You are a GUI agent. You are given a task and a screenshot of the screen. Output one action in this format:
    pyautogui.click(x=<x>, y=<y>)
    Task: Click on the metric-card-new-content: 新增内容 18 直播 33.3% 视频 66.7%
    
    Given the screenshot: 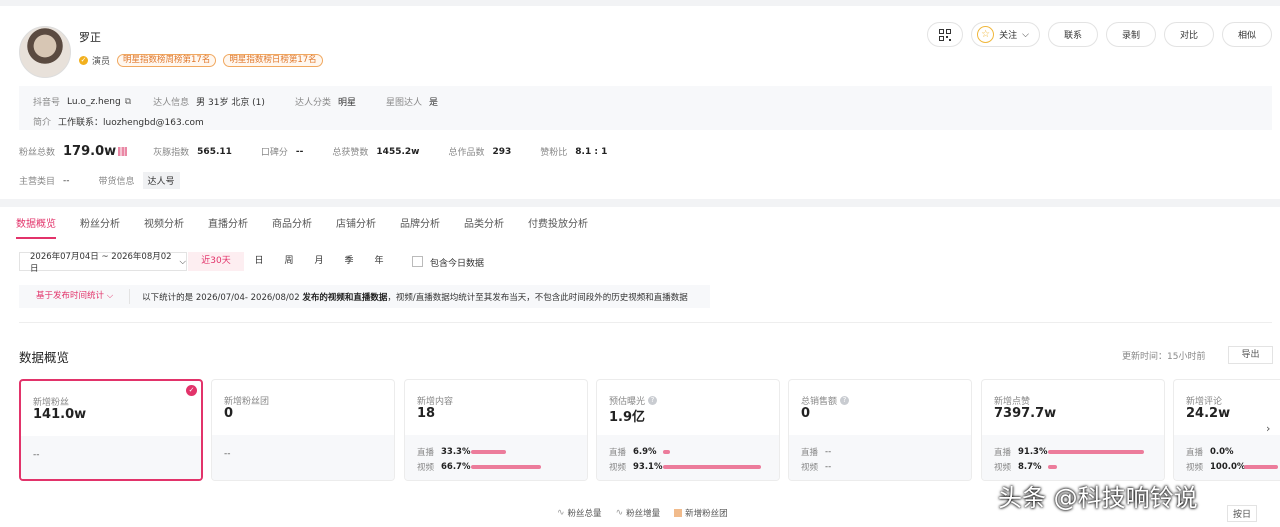 What is the action you would take?
    pyautogui.click(x=496, y=430)
    